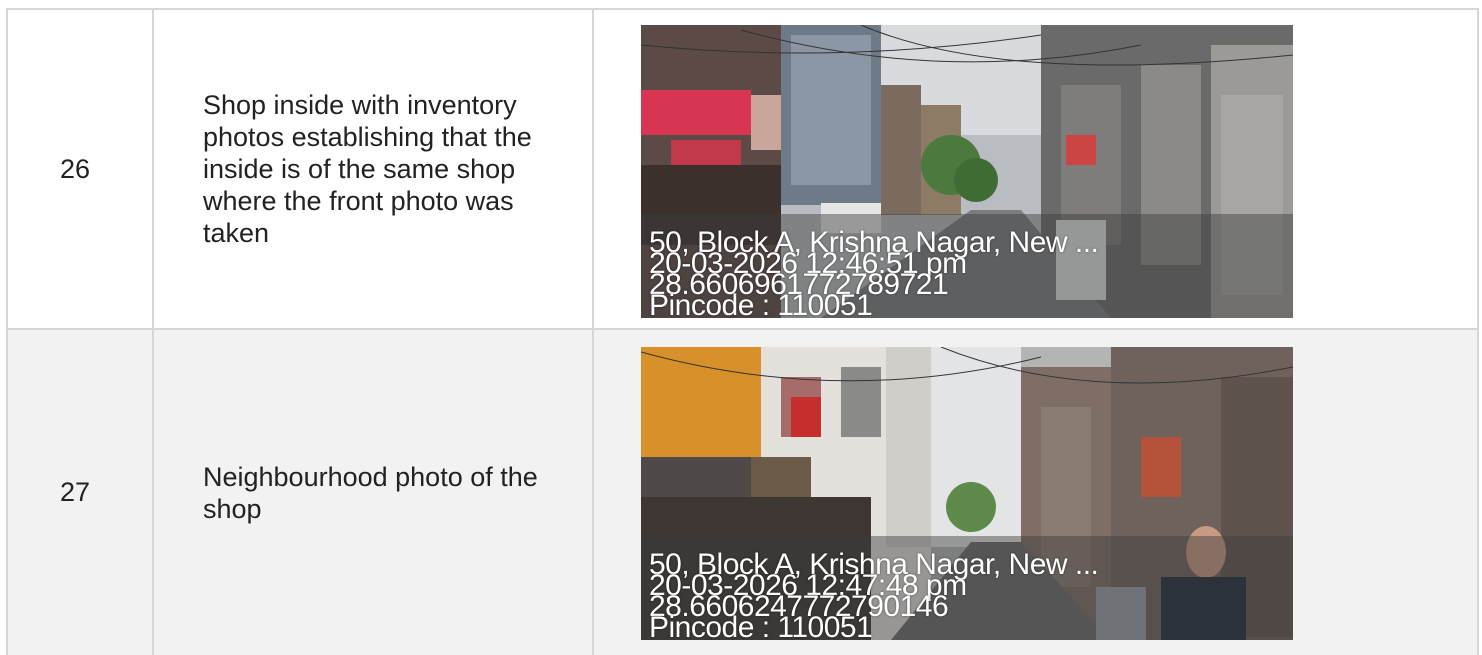 The height and width of the screenshot is (655, 1482). I want to click on row-description: Neighbourhood photo of the shop, so click(374, 492).